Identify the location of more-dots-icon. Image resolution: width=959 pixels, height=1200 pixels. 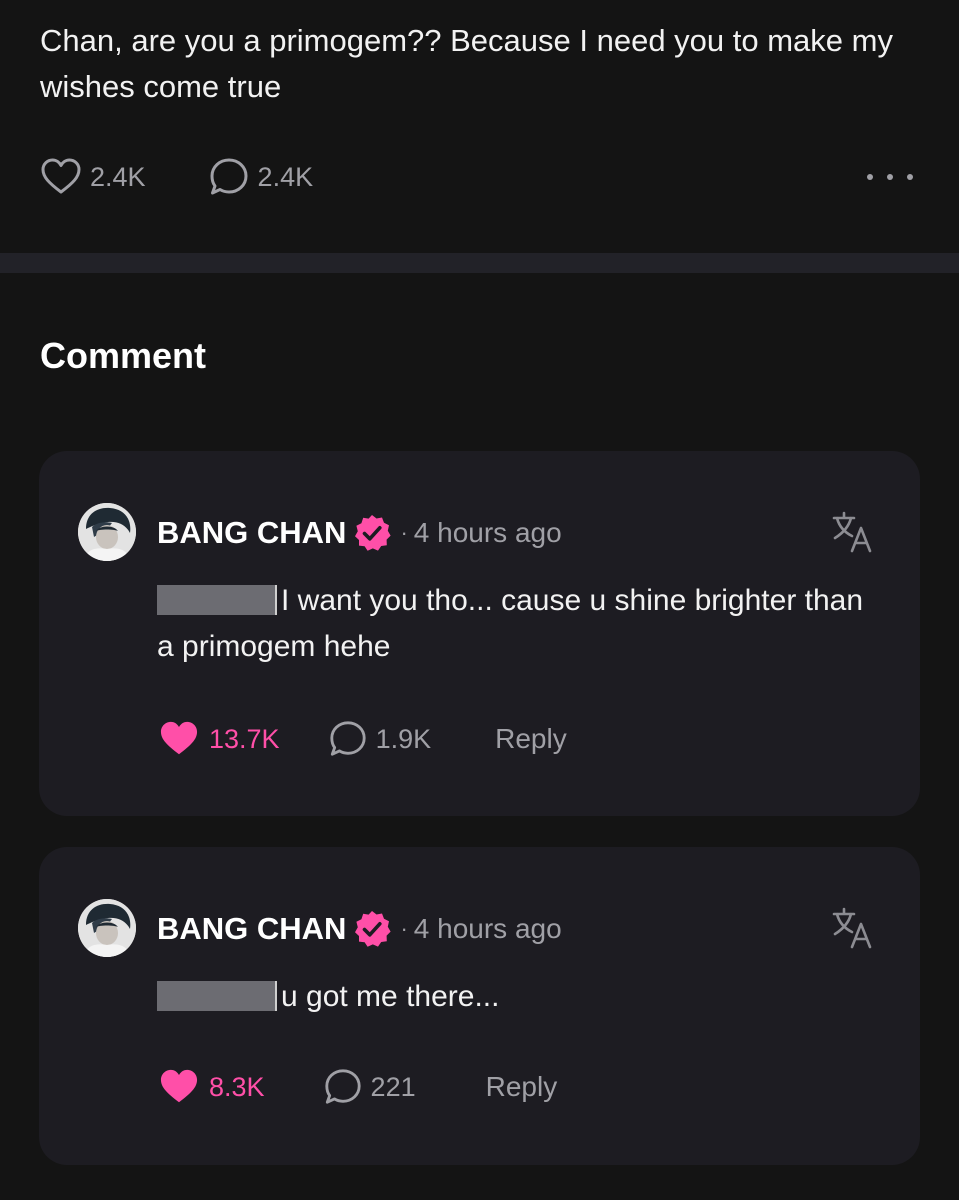
(870, 177).